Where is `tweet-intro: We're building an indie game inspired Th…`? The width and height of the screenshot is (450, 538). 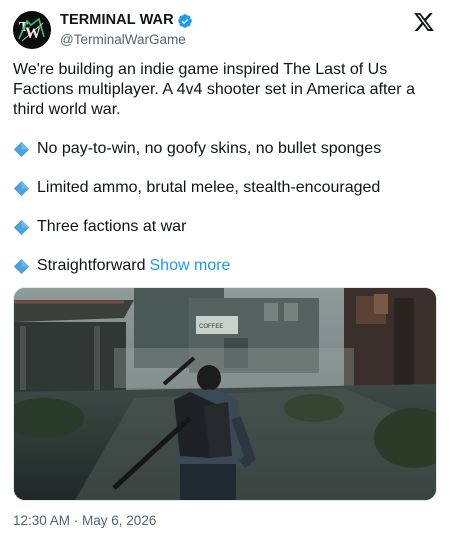
tweet-intro: We're building an indie game inspired Th… is located at coordinates (214, 89).